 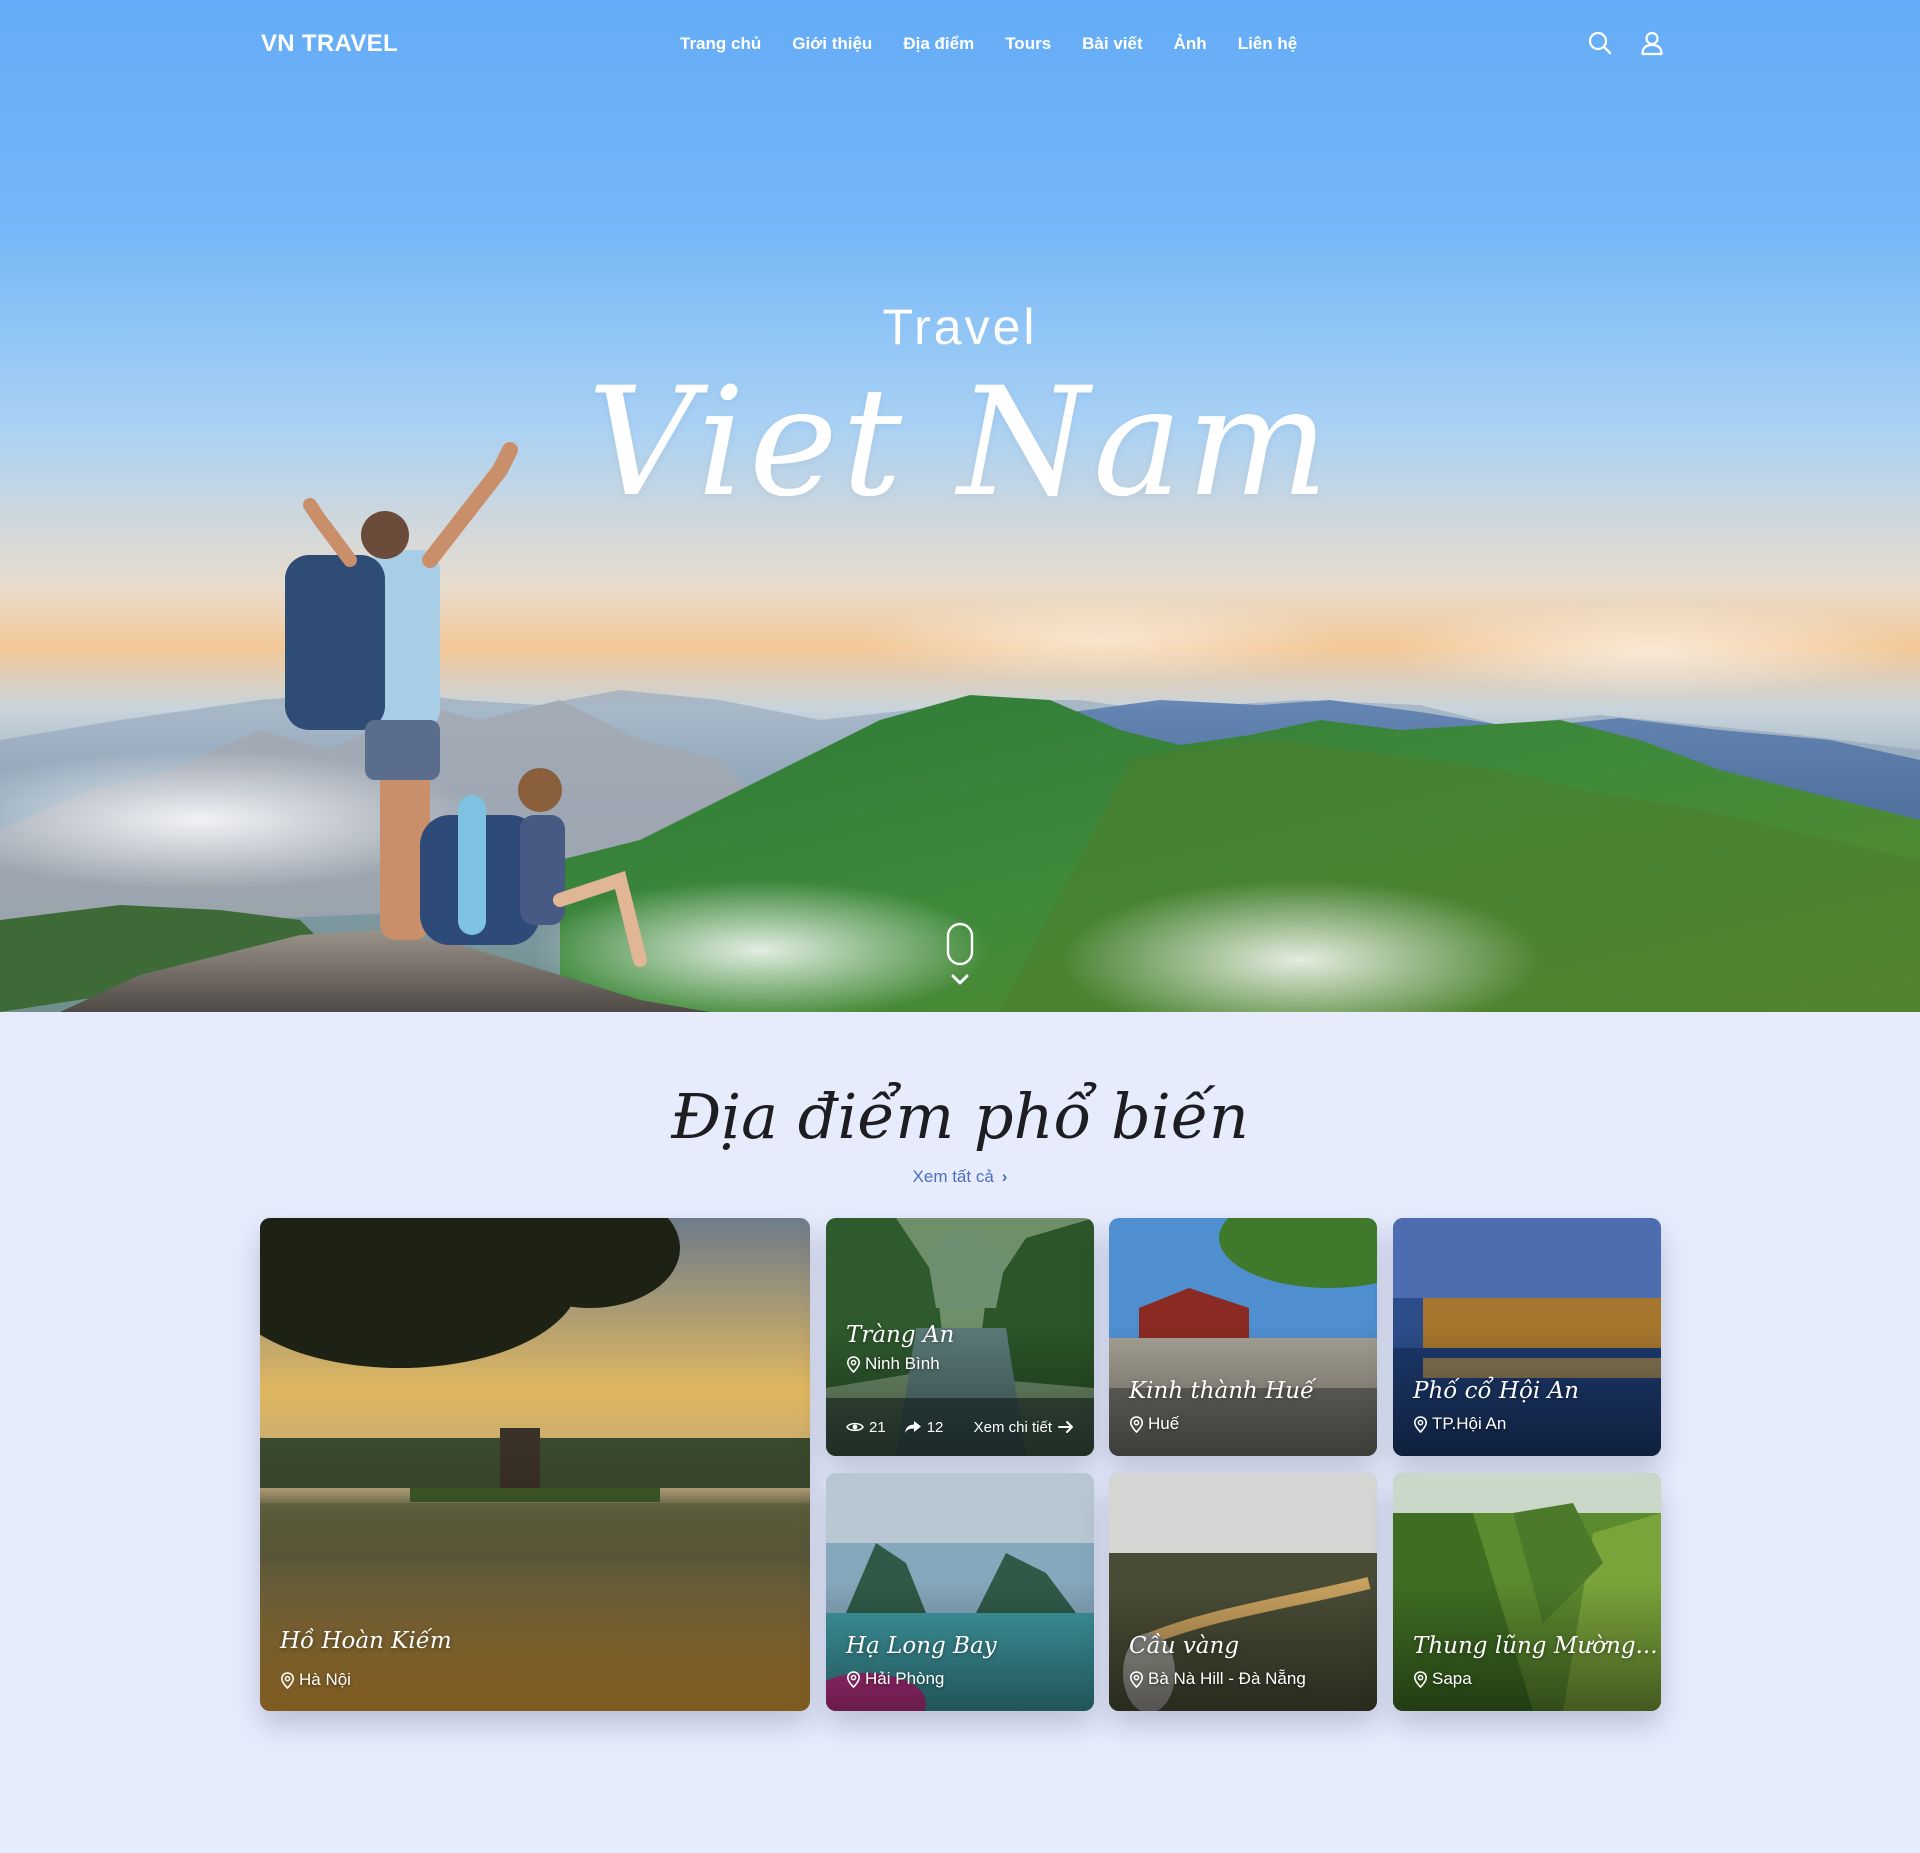 I want to click on share-icon, so click(x=912, y=1427).